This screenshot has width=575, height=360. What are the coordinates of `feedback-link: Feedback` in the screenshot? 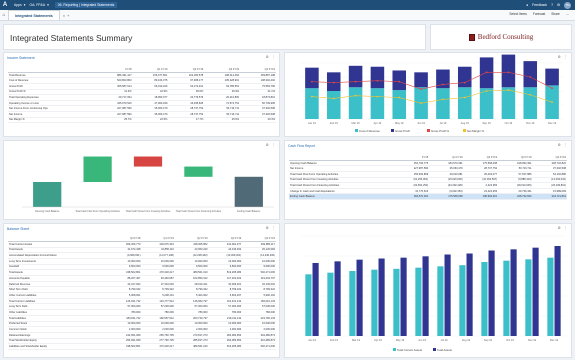 It's located at (539, 5).